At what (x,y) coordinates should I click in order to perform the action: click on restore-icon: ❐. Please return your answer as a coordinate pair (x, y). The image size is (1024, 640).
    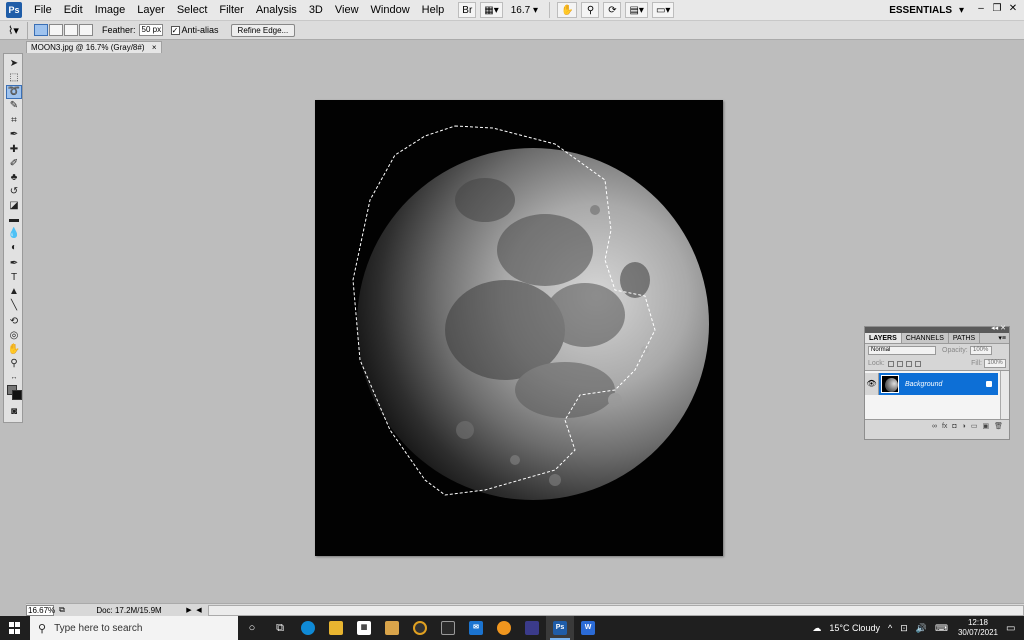
    Looking at the image, I should click on (997, 8).